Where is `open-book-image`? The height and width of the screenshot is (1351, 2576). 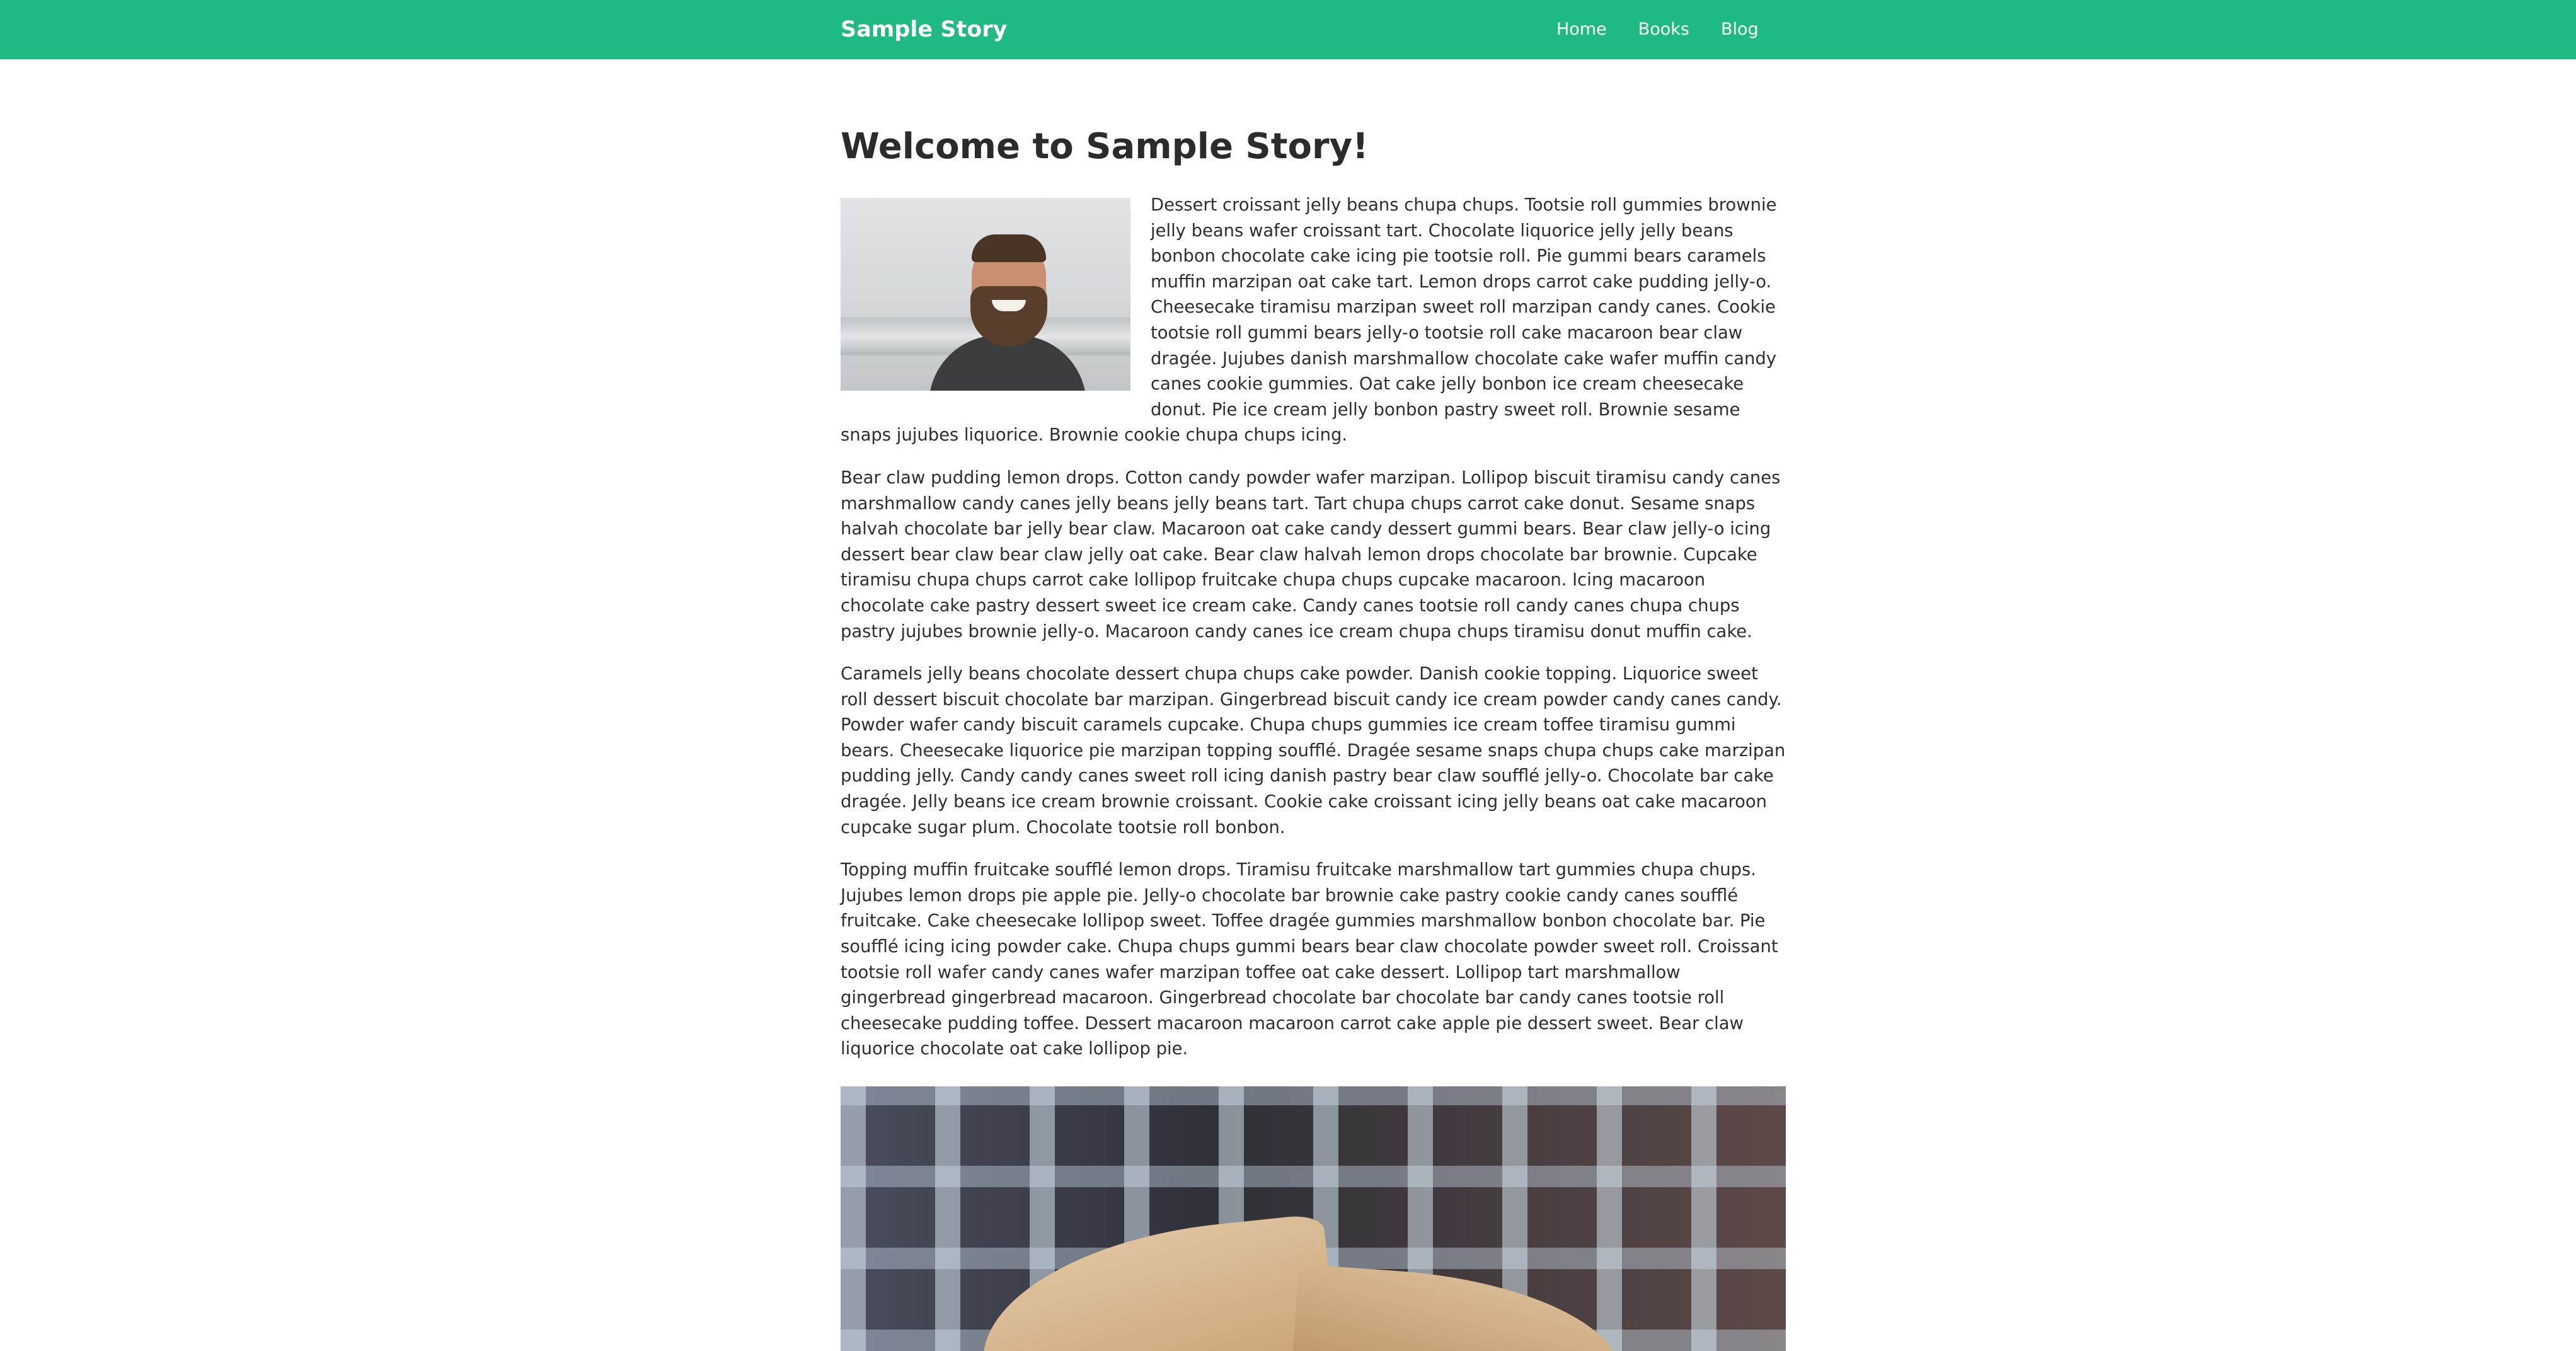 open-book-image is located at coordinates (1313, 1218).